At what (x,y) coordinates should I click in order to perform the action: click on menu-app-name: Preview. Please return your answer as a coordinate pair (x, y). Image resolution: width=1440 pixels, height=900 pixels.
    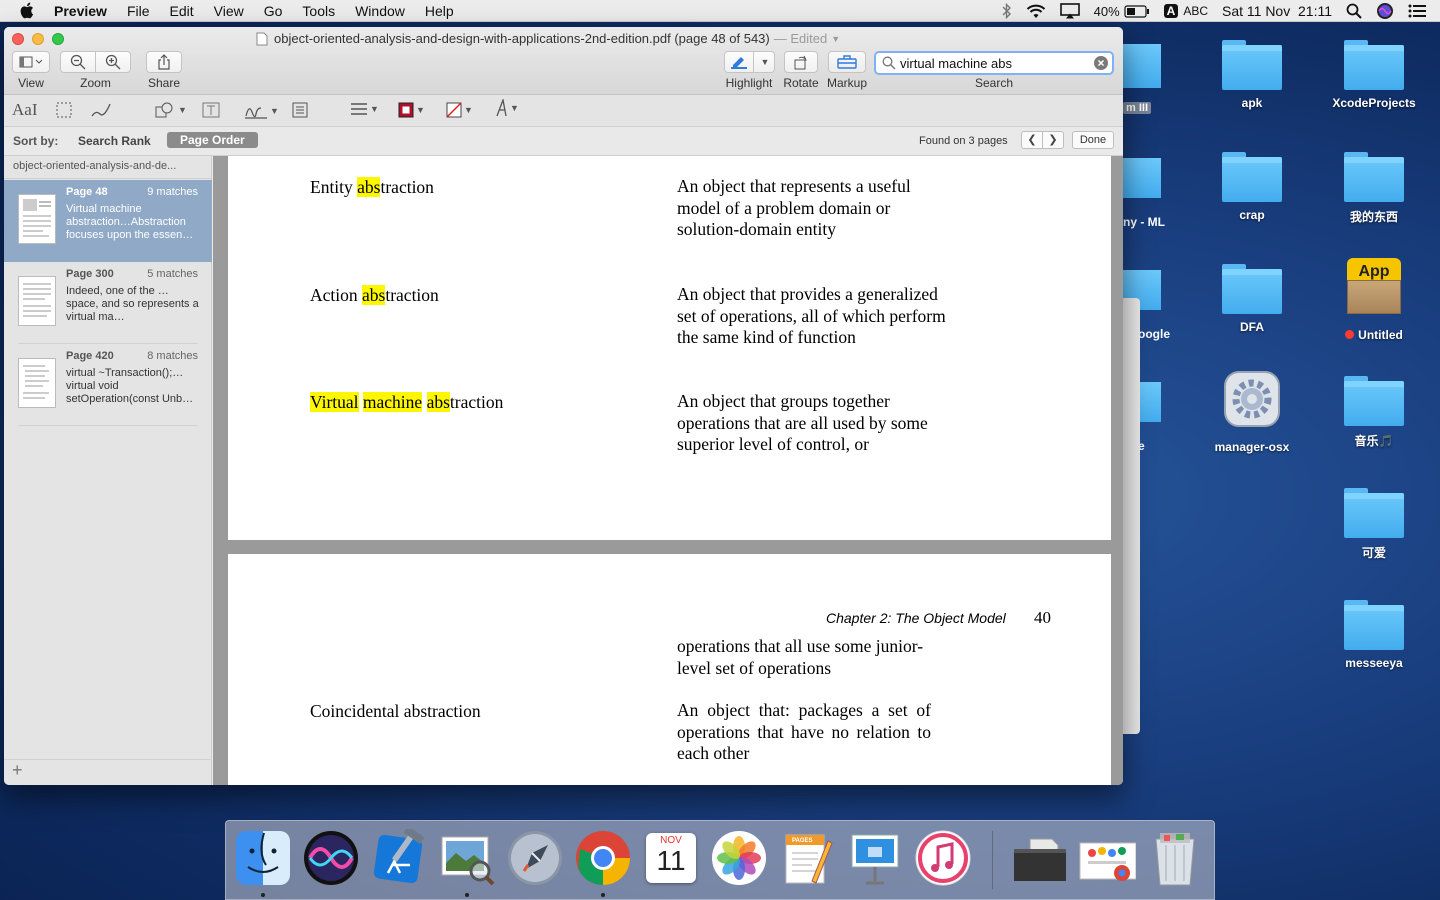
    Looking at the image, I should click on (80, 11).